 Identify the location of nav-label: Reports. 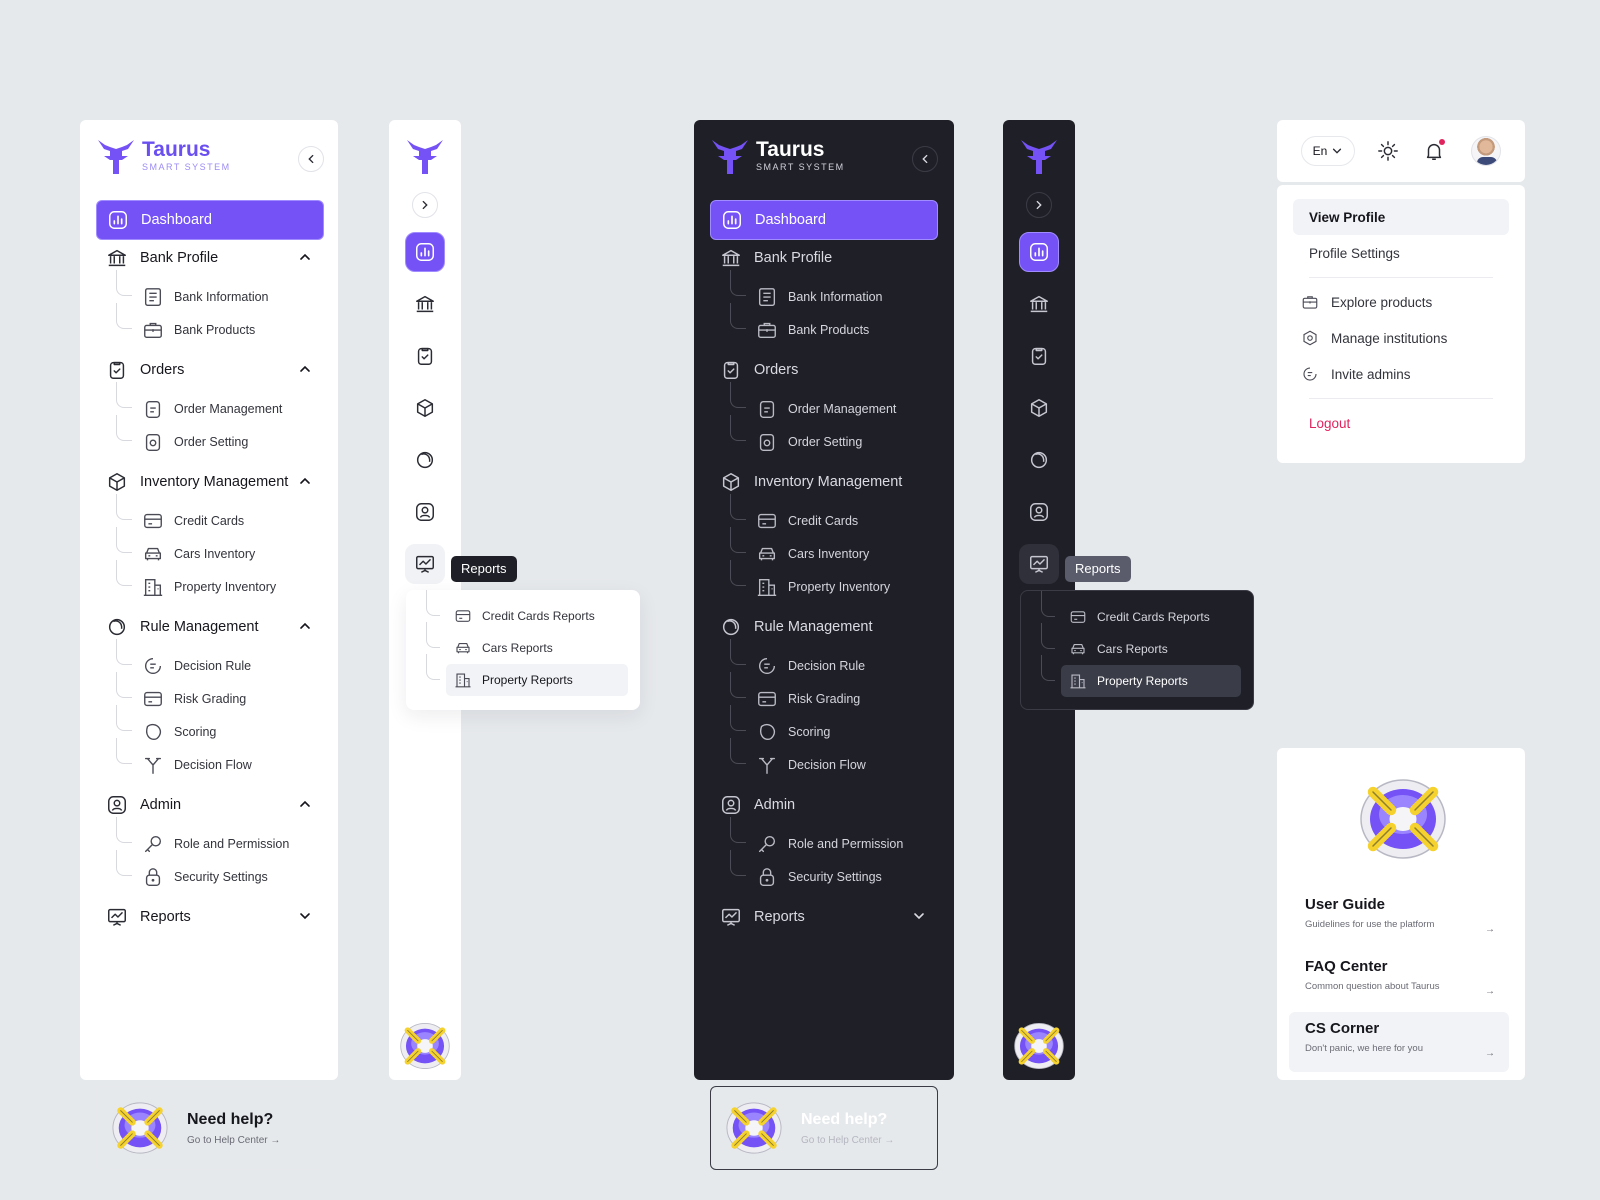
(779, 917).